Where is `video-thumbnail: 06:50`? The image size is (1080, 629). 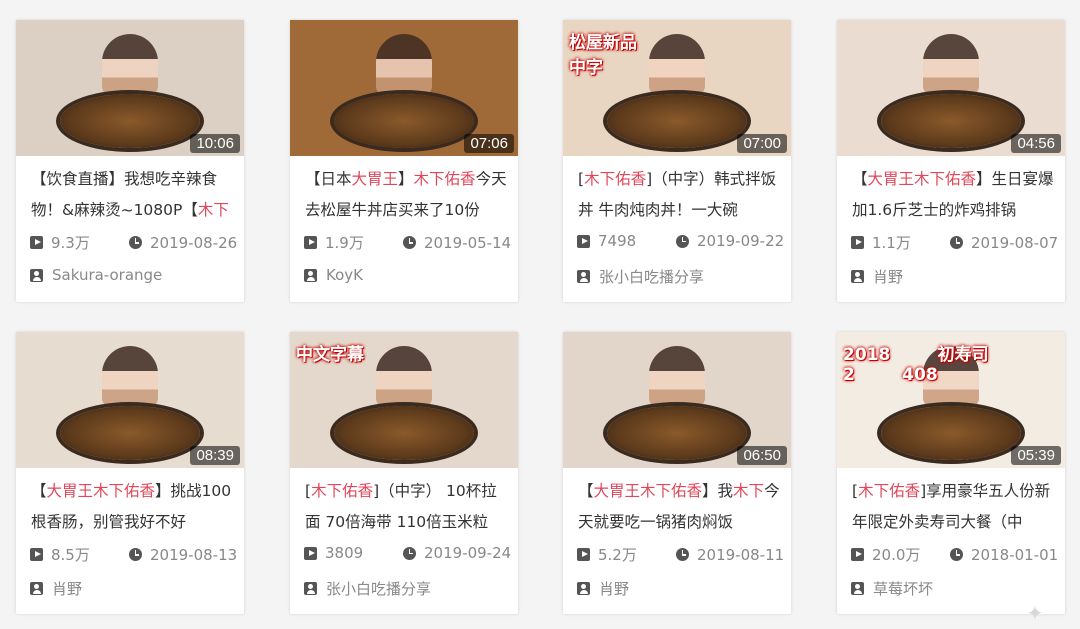 video-thumbnail: 06:50 is located at coordinates (677, 400).